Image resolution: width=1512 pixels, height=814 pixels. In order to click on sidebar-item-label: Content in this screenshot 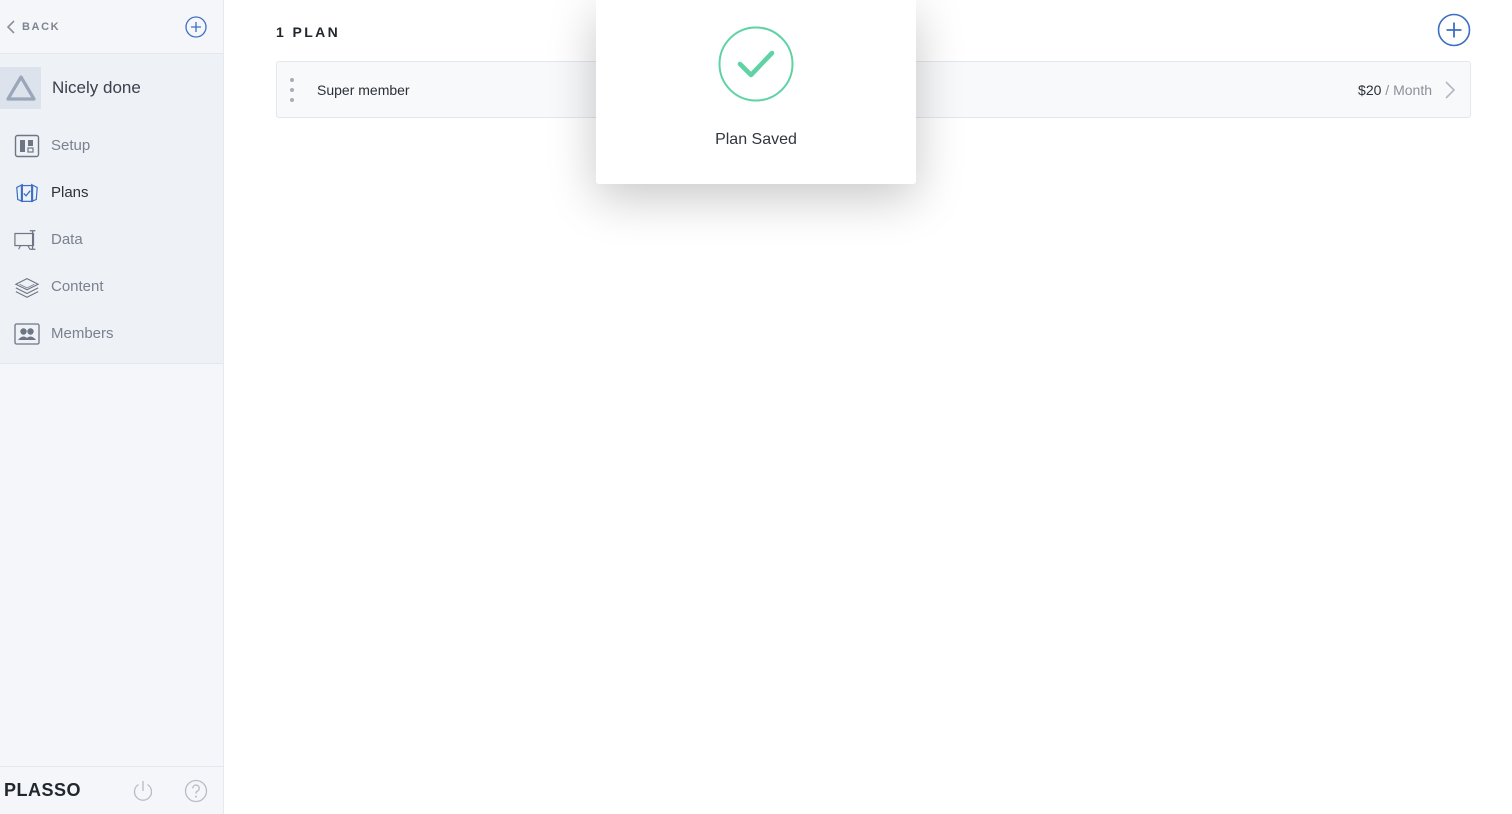, I will do `click(77, 286)`.